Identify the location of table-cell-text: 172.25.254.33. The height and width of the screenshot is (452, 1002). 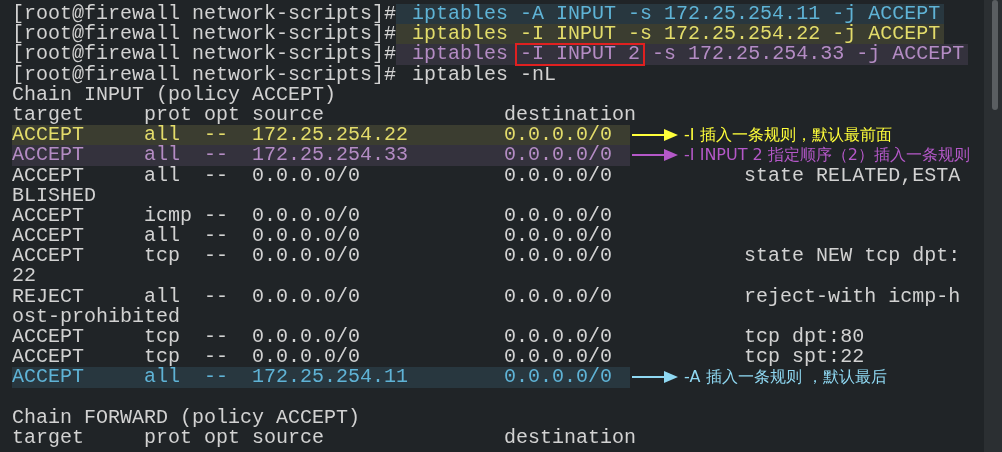
(331, 155).